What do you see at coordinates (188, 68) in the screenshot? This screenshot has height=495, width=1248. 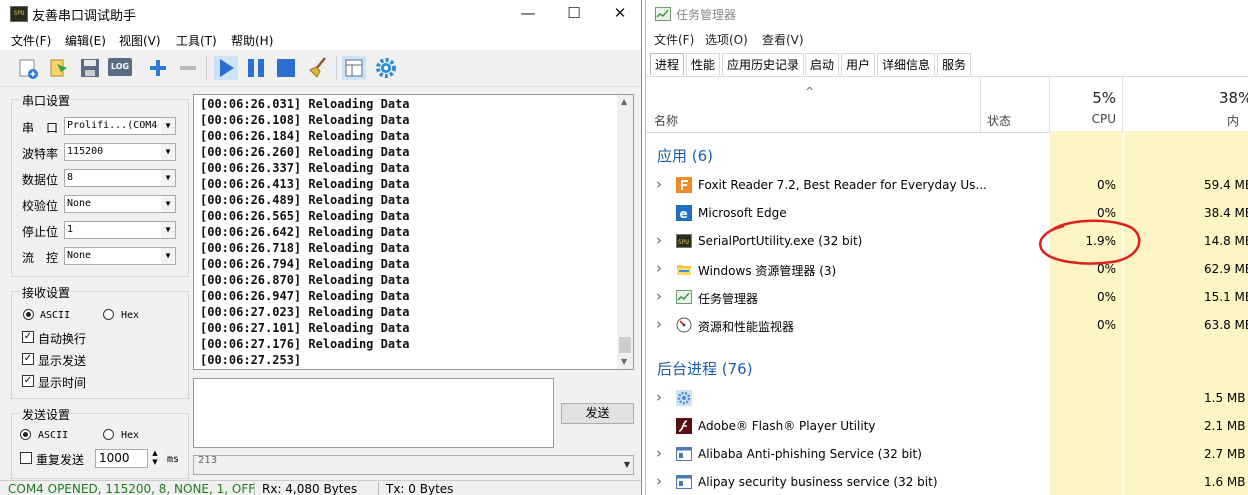 I see `remove-icon` at bounding box center [188, 68].